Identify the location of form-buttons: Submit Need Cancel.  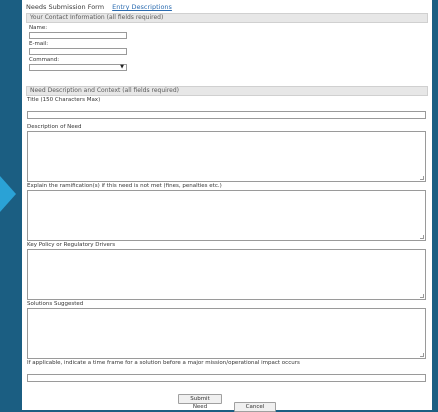
(227, 403).